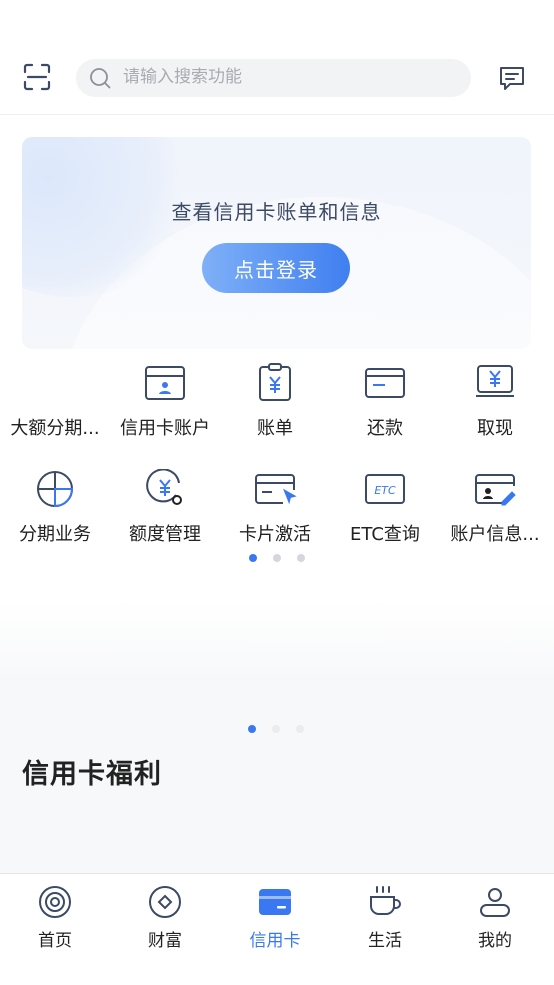  Describe the element at coordinates (100, 78) in the screenshot. I see `search-icon` at that location.